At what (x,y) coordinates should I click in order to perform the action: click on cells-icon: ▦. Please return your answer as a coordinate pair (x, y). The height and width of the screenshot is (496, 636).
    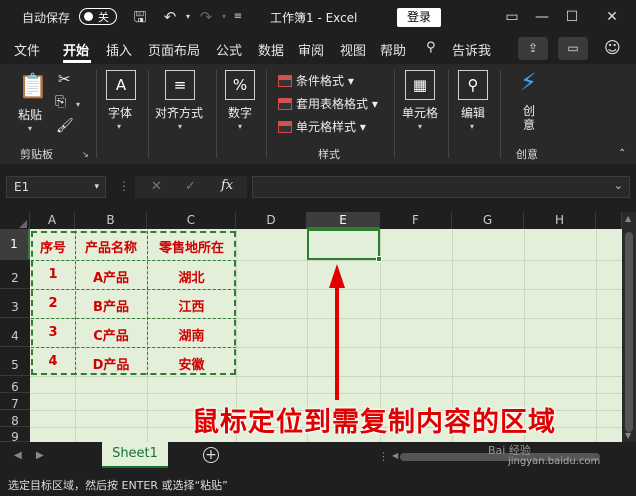
    Looking at the image, I should click on (420, 85).